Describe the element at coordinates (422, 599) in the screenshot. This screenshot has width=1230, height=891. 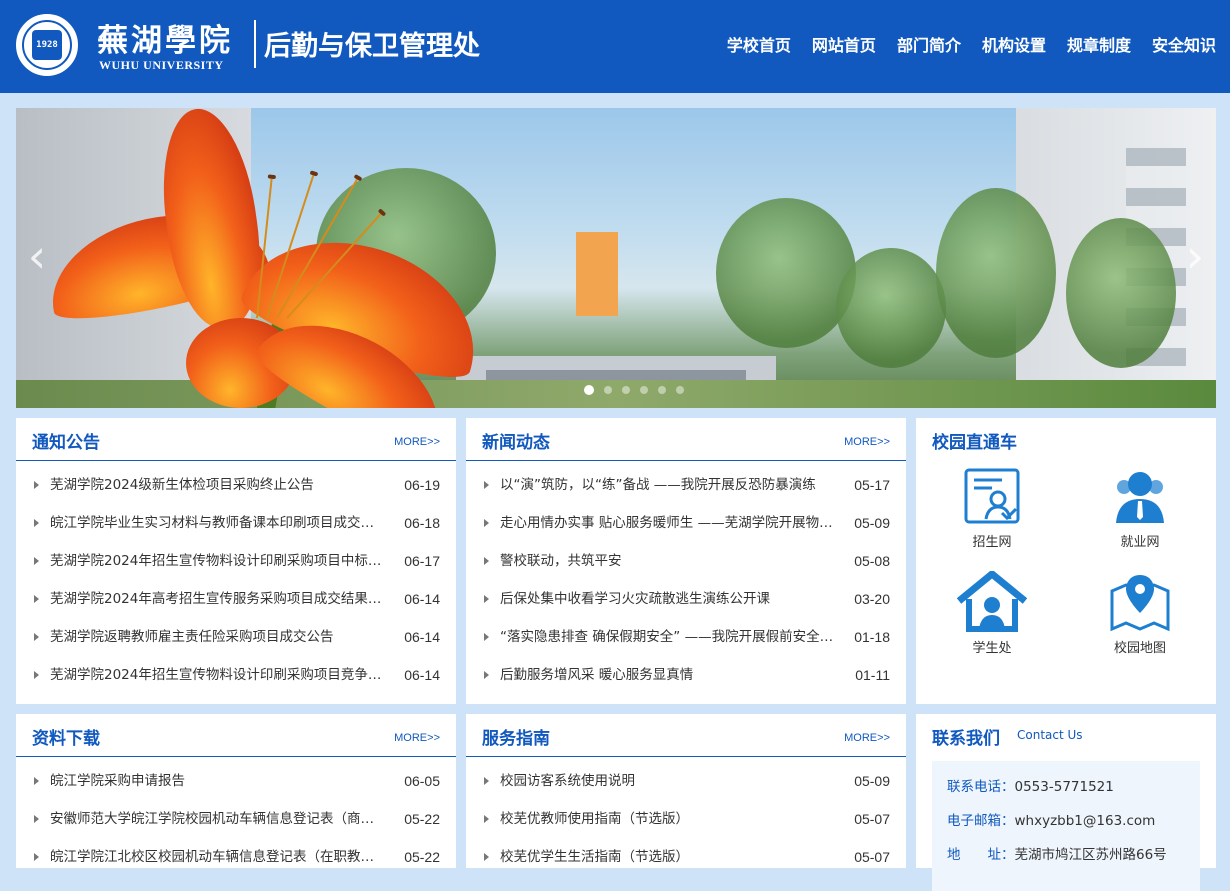
I see `item-date: 06-14` at that location.